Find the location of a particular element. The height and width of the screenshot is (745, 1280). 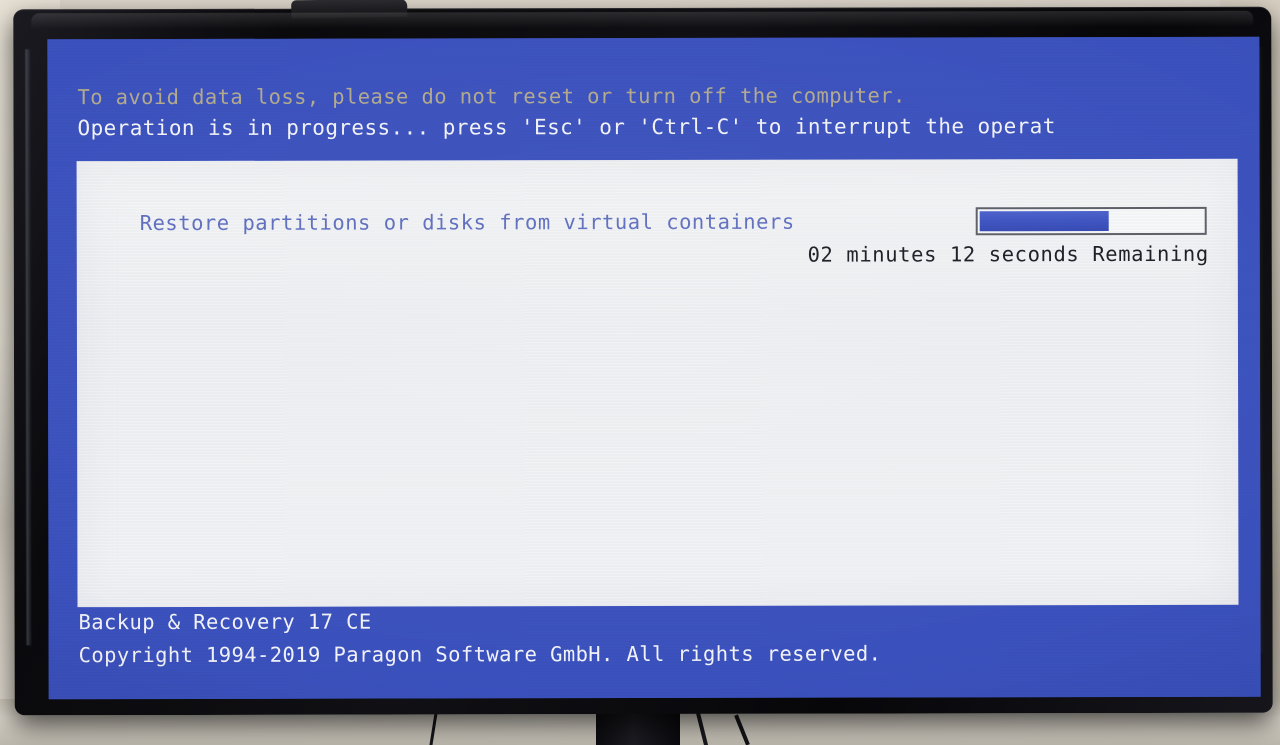

eta-row: 02 minutes 12 seconds Remaining is located at coordinates (1008, 255).